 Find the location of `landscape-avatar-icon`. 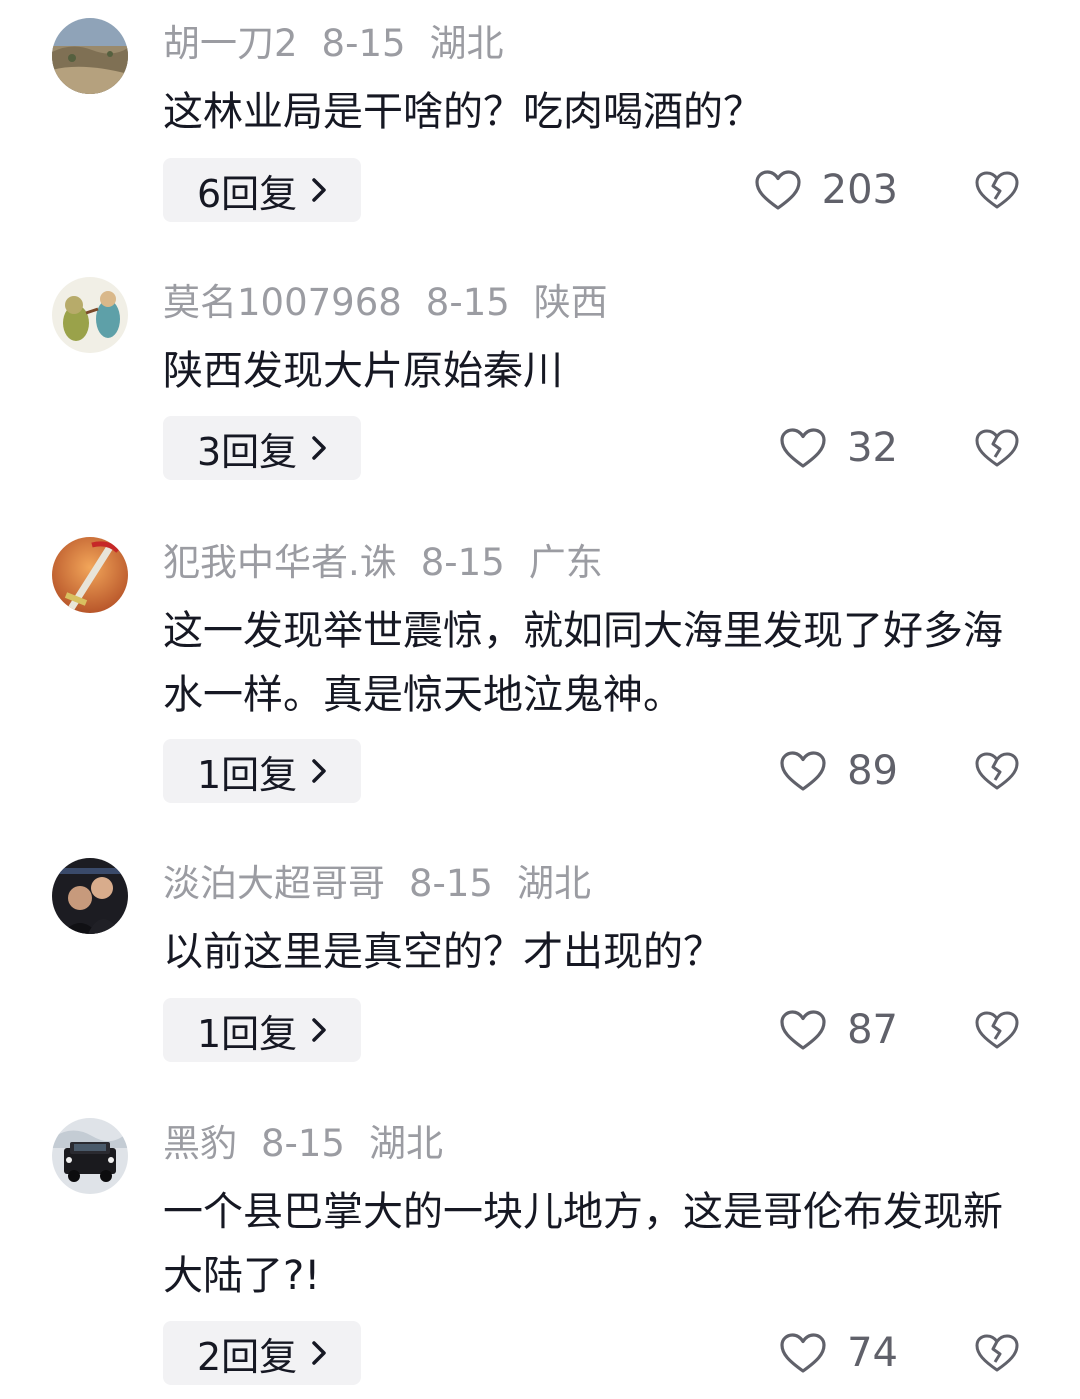

landscape-avatar-icon is located at coordinates (90, 56).